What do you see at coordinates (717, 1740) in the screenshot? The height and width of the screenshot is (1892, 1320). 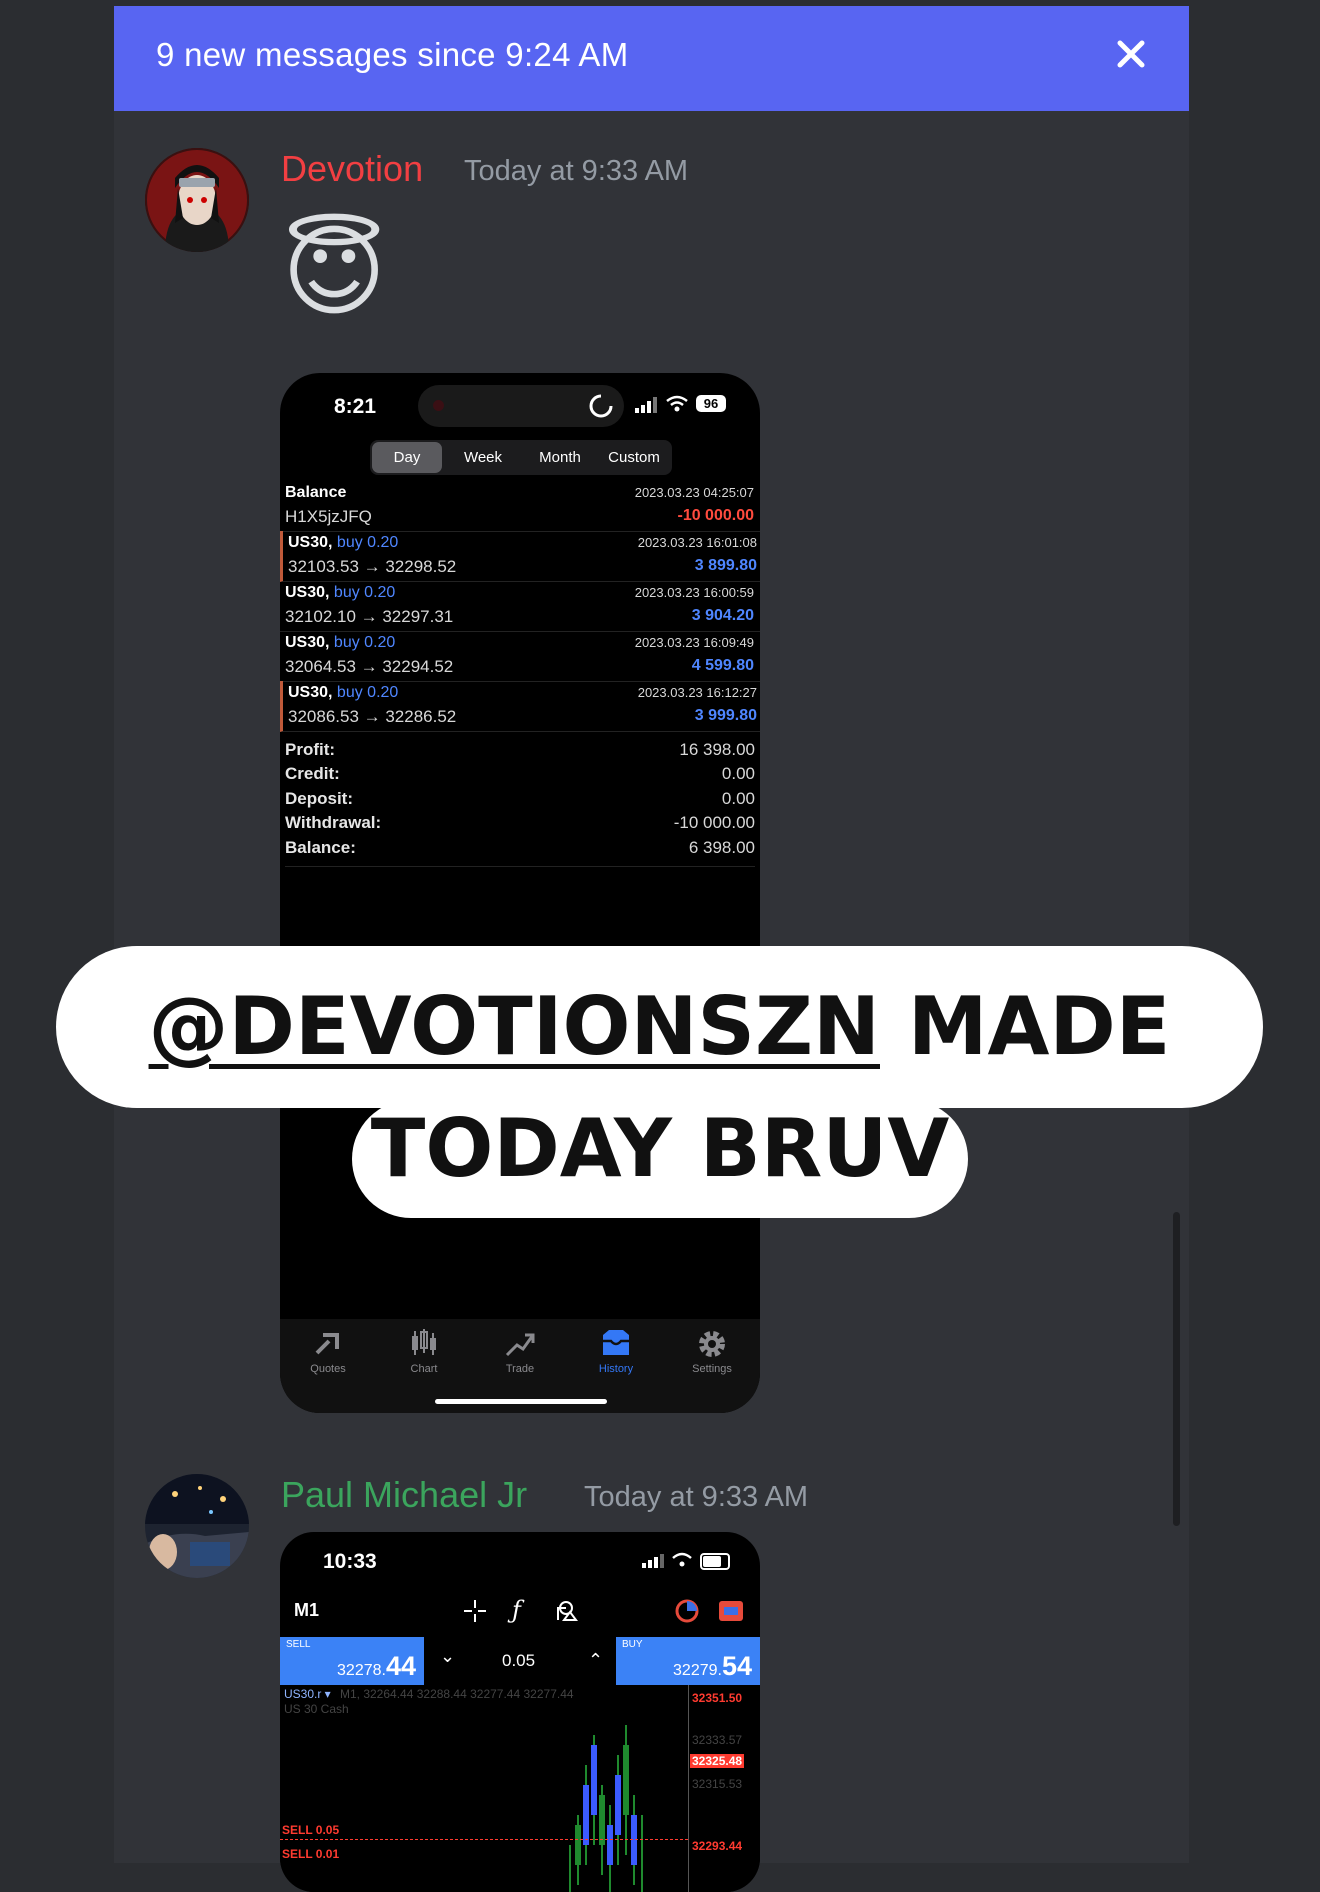 I see `price-level: 32333.57` at bounding box center [717, 1740].